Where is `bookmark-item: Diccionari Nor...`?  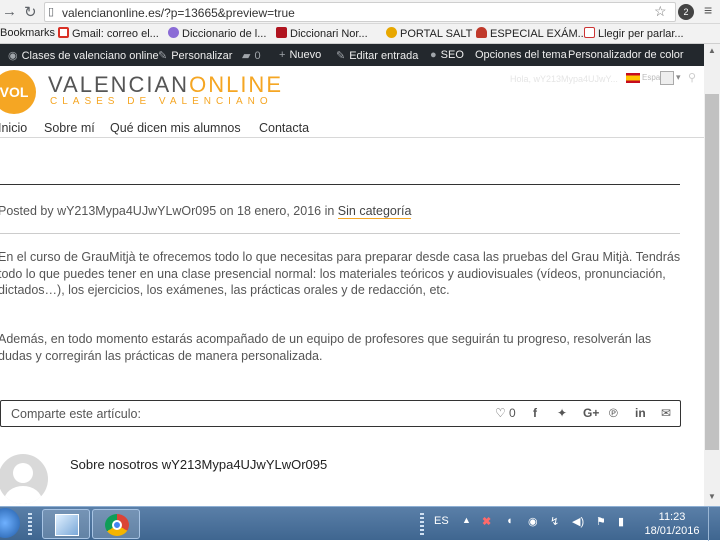
bookmark-item: Diccionari Nor... is located at coordinates (322, 33).